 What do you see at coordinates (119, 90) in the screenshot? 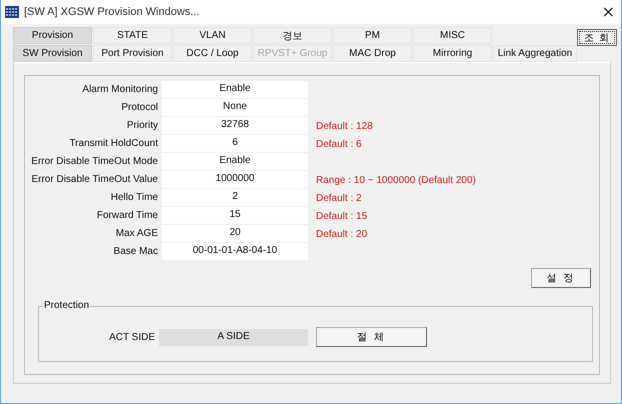
I see `field-label: Alarm Monitoring` at bounding box center [119, 90].